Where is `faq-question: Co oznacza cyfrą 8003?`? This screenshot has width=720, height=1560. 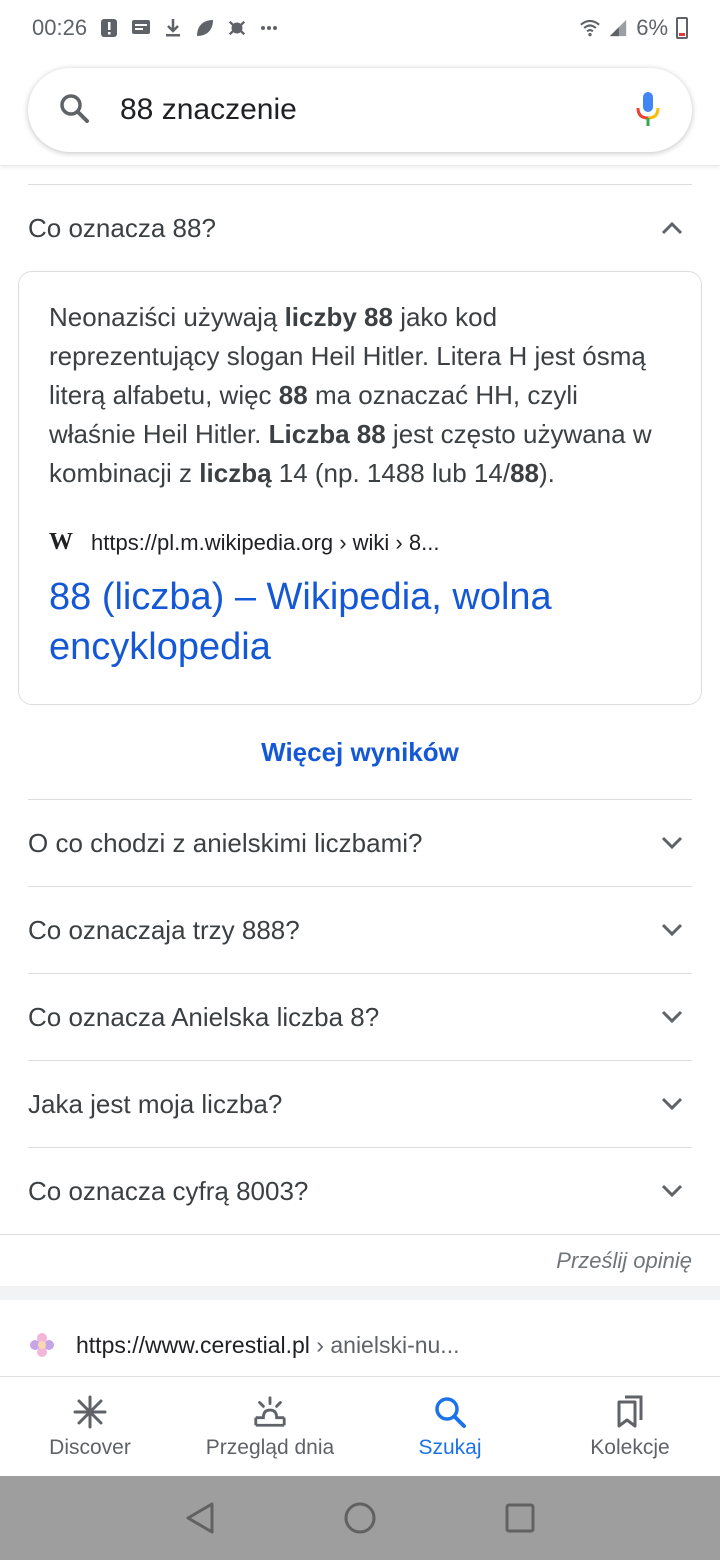
faq-question: Co oznacza cyfrą 8003? is located at coordinates (360, 1191).